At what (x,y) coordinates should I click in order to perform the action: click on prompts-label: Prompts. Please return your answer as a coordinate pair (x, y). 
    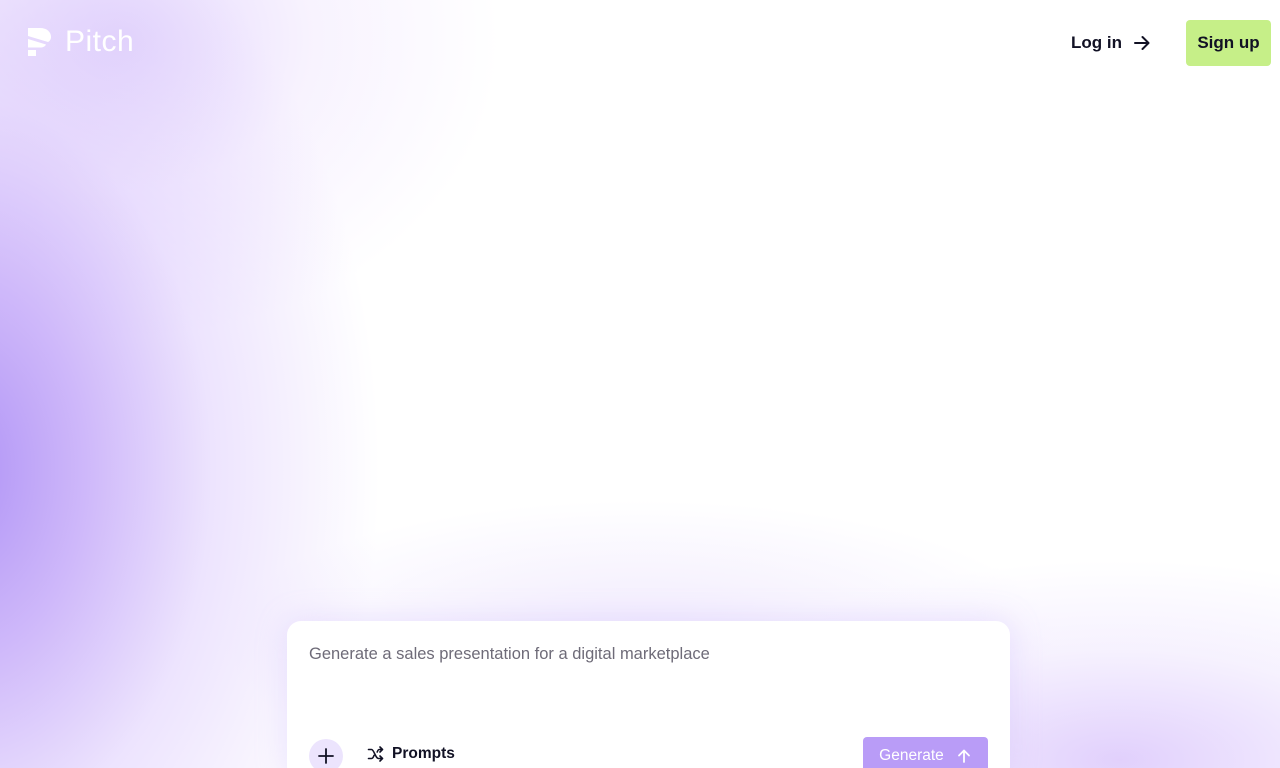
    Looking at the image, I should click on (423, 753).